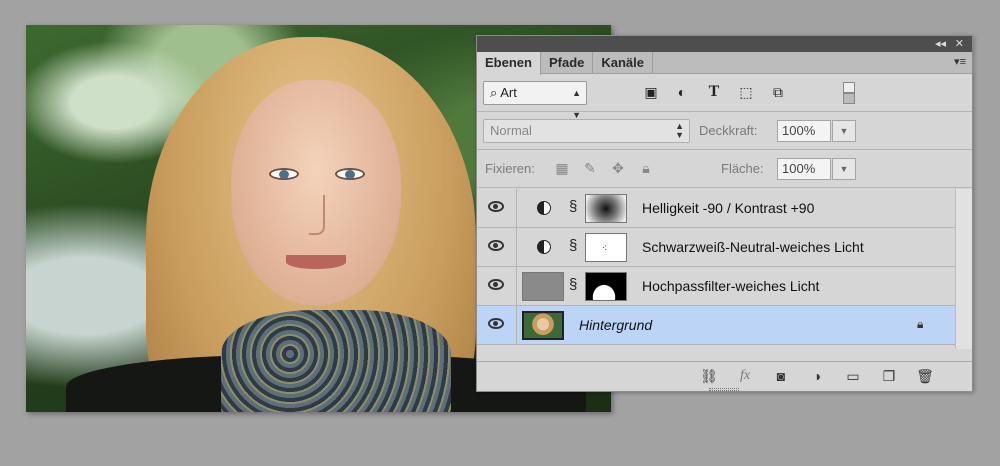 The width and height of the screenshot is (1000, 466). Describe the element at coordinates (889, 376) in the screenshot. I see `new-layer-icon: ❐` at that location.